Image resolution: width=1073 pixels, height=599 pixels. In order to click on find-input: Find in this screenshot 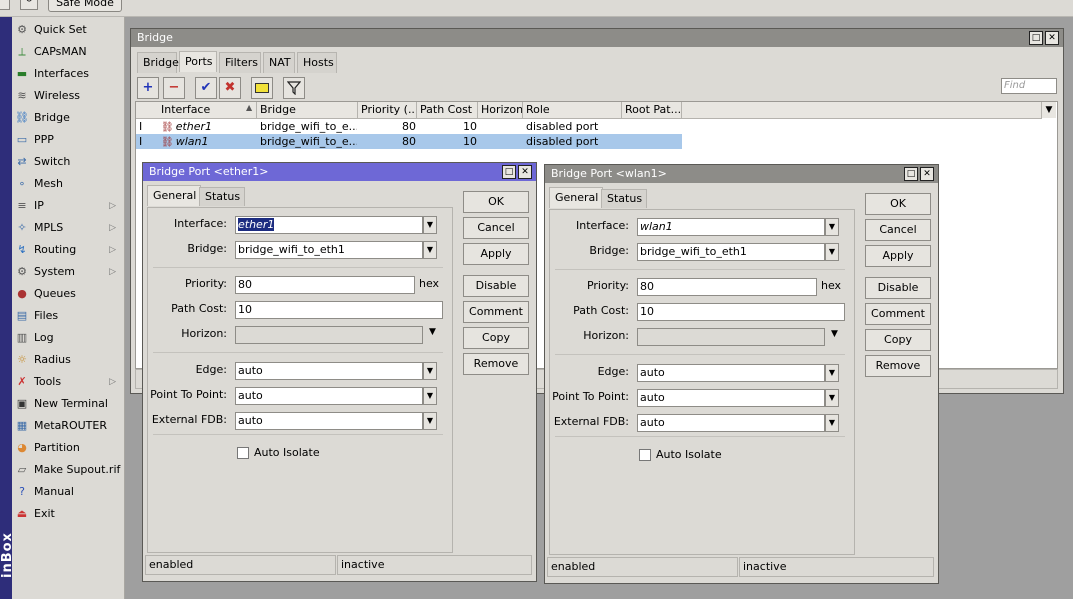, I will do `click(1029, 86)`.